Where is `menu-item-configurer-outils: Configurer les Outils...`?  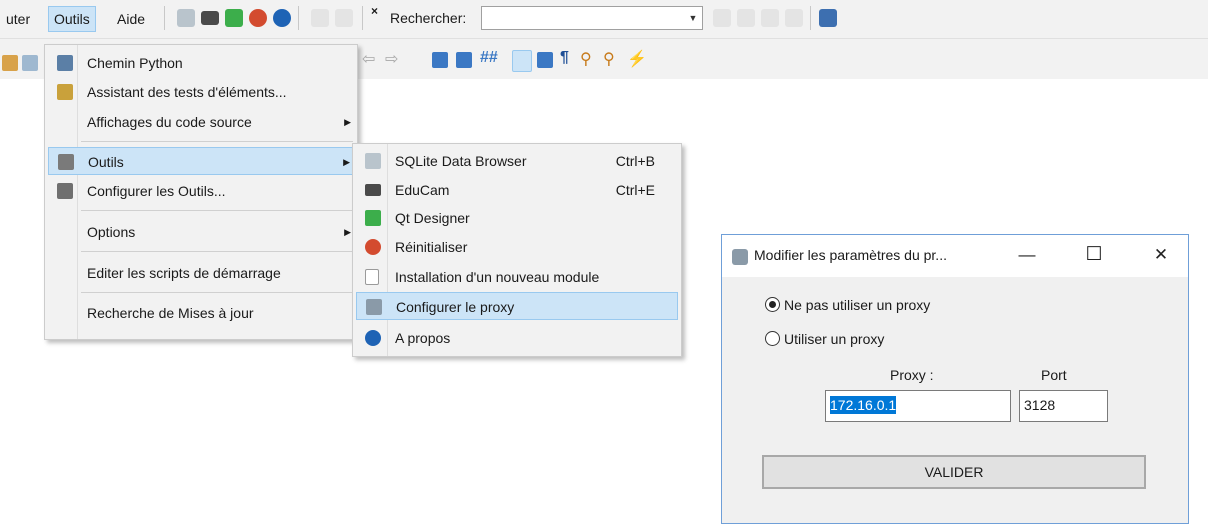
menu-item-configurer-outils: Configurer les Outils... is located at coordinates (201, 191).